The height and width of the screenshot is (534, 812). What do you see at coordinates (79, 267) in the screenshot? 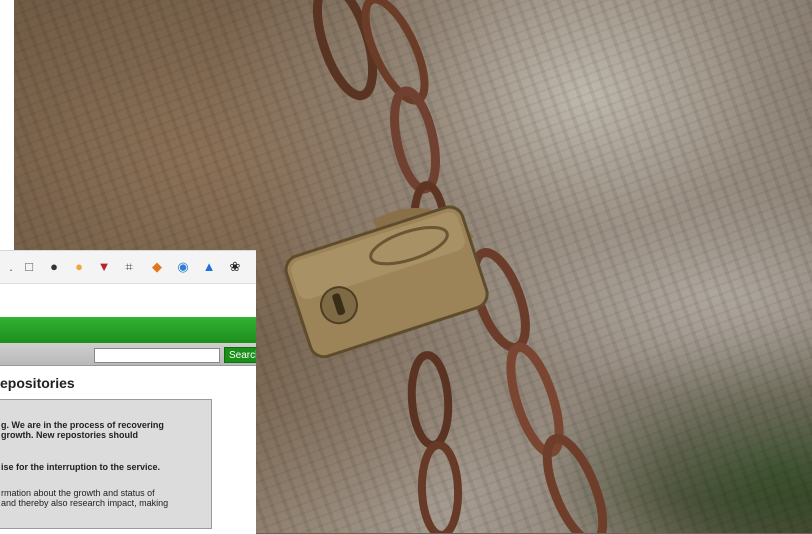
I see `extension-orange-icon: ●` at bounding box center [79, 267].